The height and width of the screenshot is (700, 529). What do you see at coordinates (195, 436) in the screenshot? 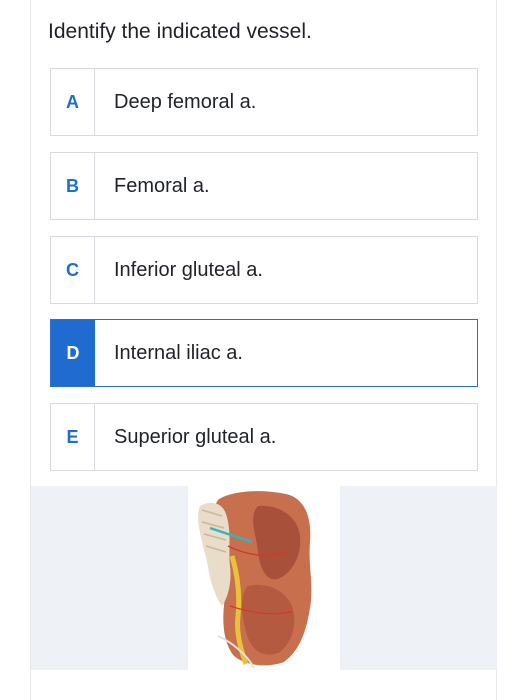
I see `option-label: Superior gluteal a.` at bounding box center [195, 436].